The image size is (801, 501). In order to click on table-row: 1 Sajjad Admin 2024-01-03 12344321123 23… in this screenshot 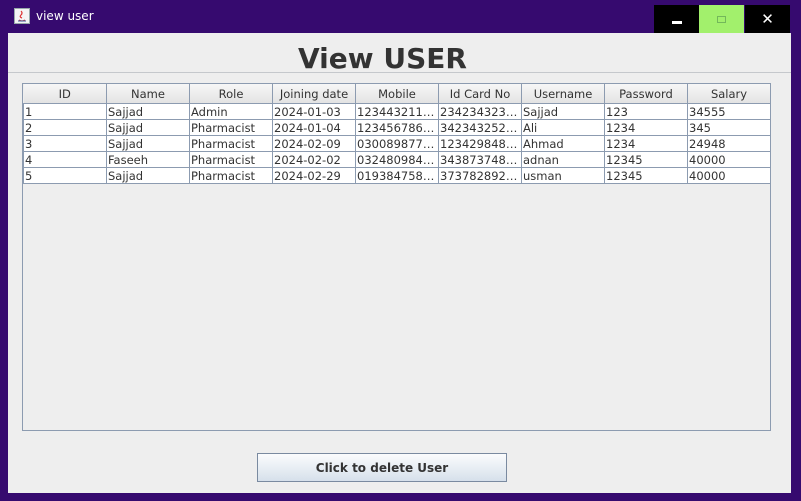, I will do `click(397, 111)`.